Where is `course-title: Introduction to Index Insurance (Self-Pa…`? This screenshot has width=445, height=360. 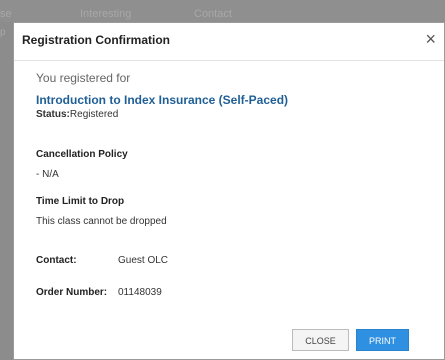
course-title: Introduction to Index Insurance (Self-Pa… is located at coordinates (162, 100).